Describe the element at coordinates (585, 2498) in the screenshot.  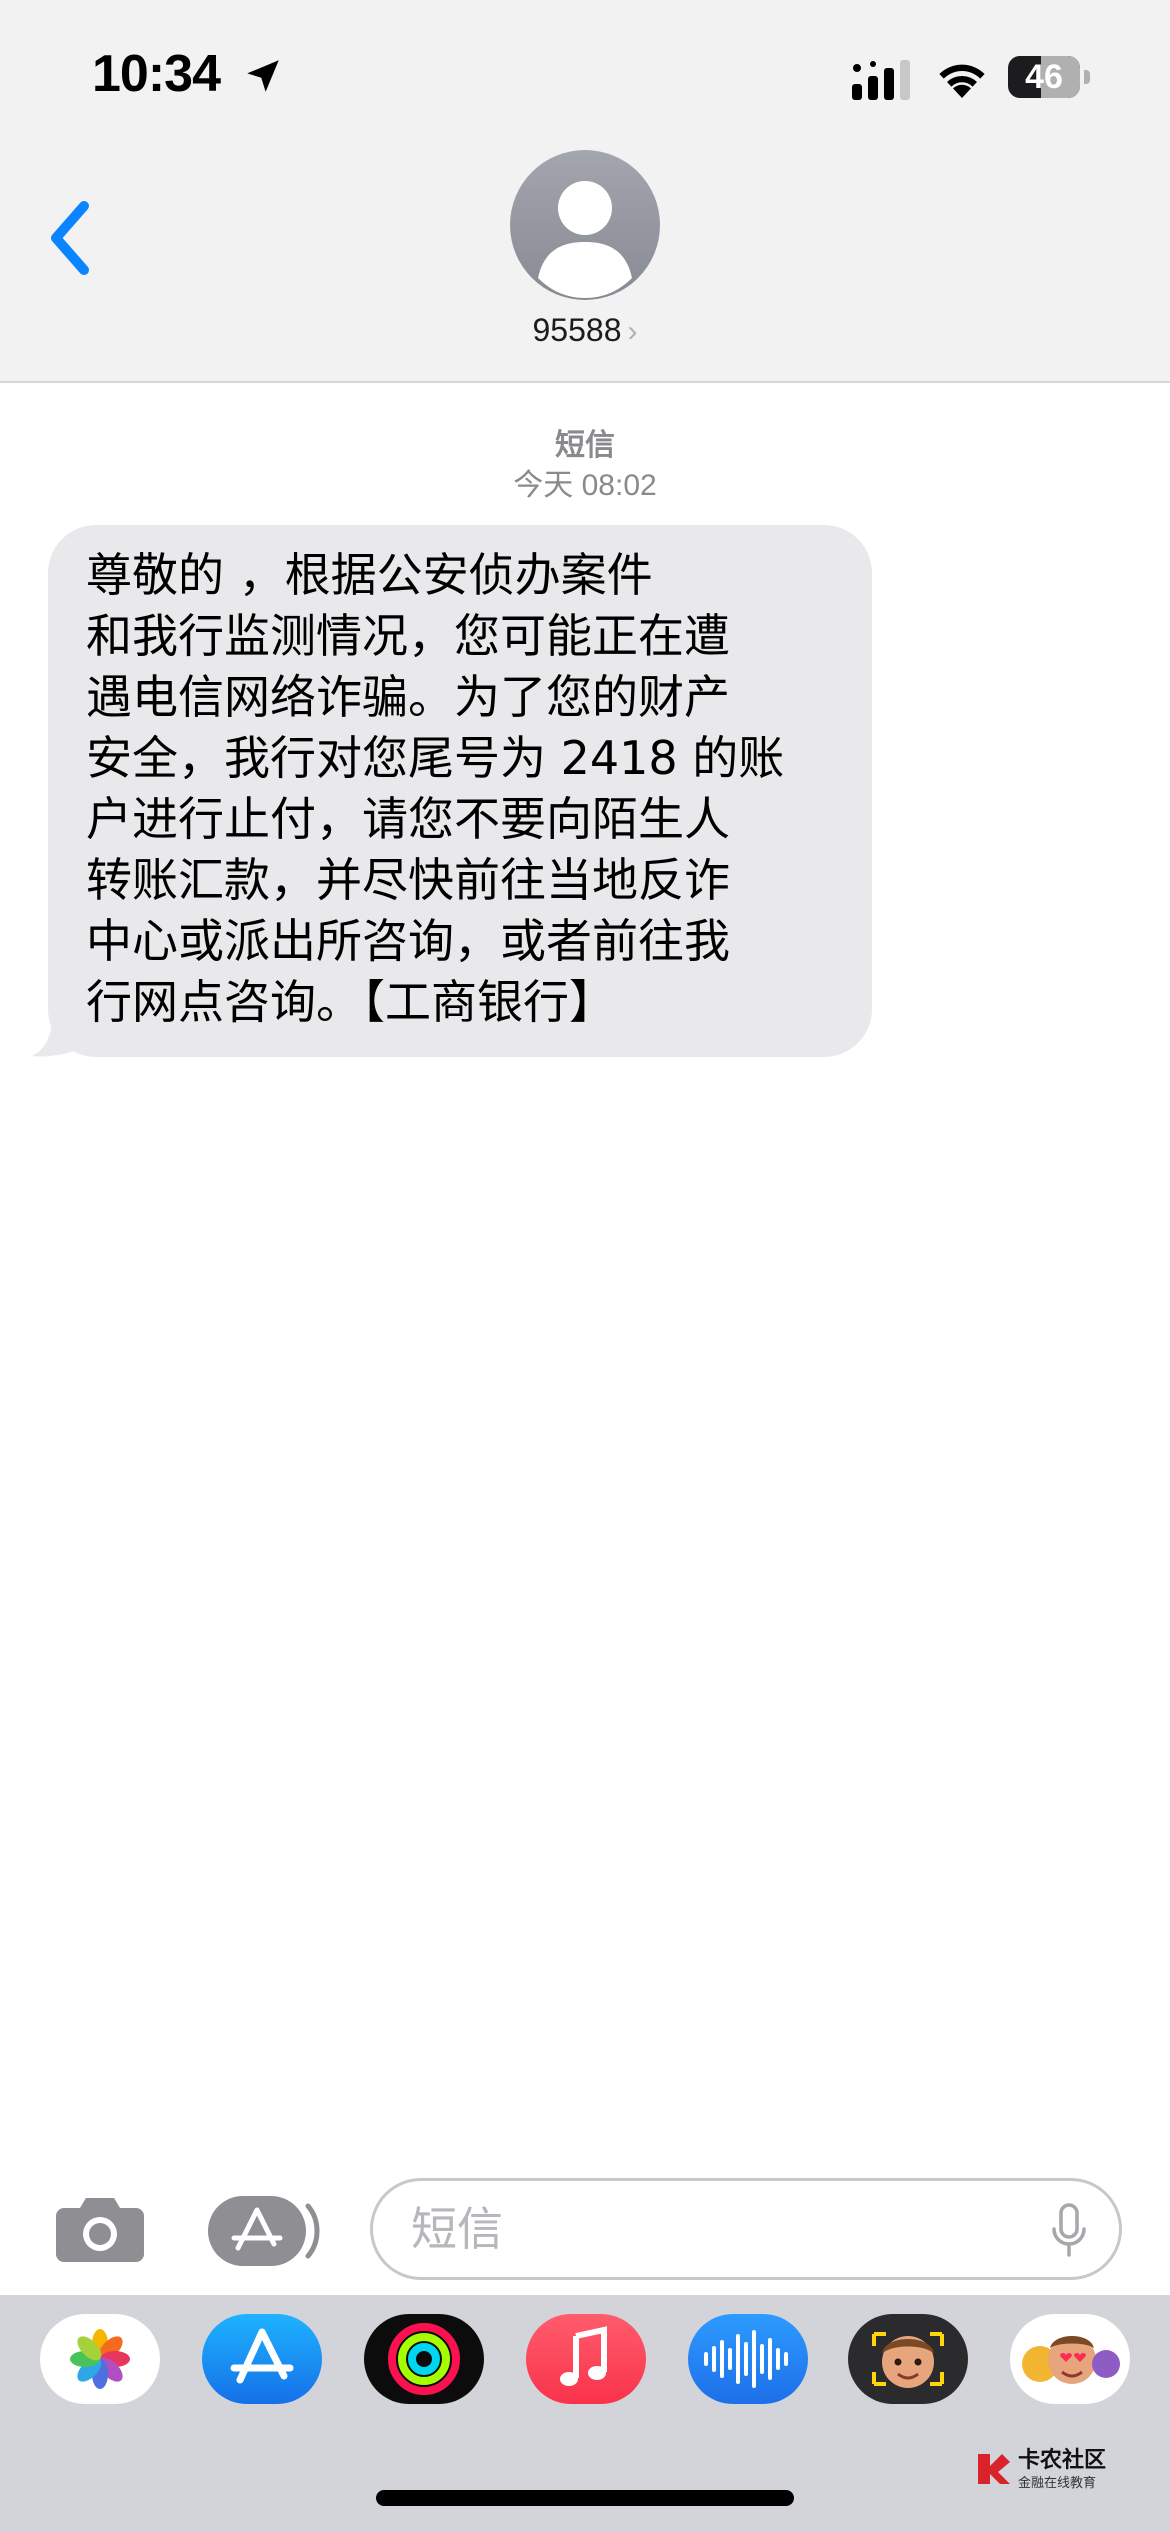
I see `home-indicator` at that location.